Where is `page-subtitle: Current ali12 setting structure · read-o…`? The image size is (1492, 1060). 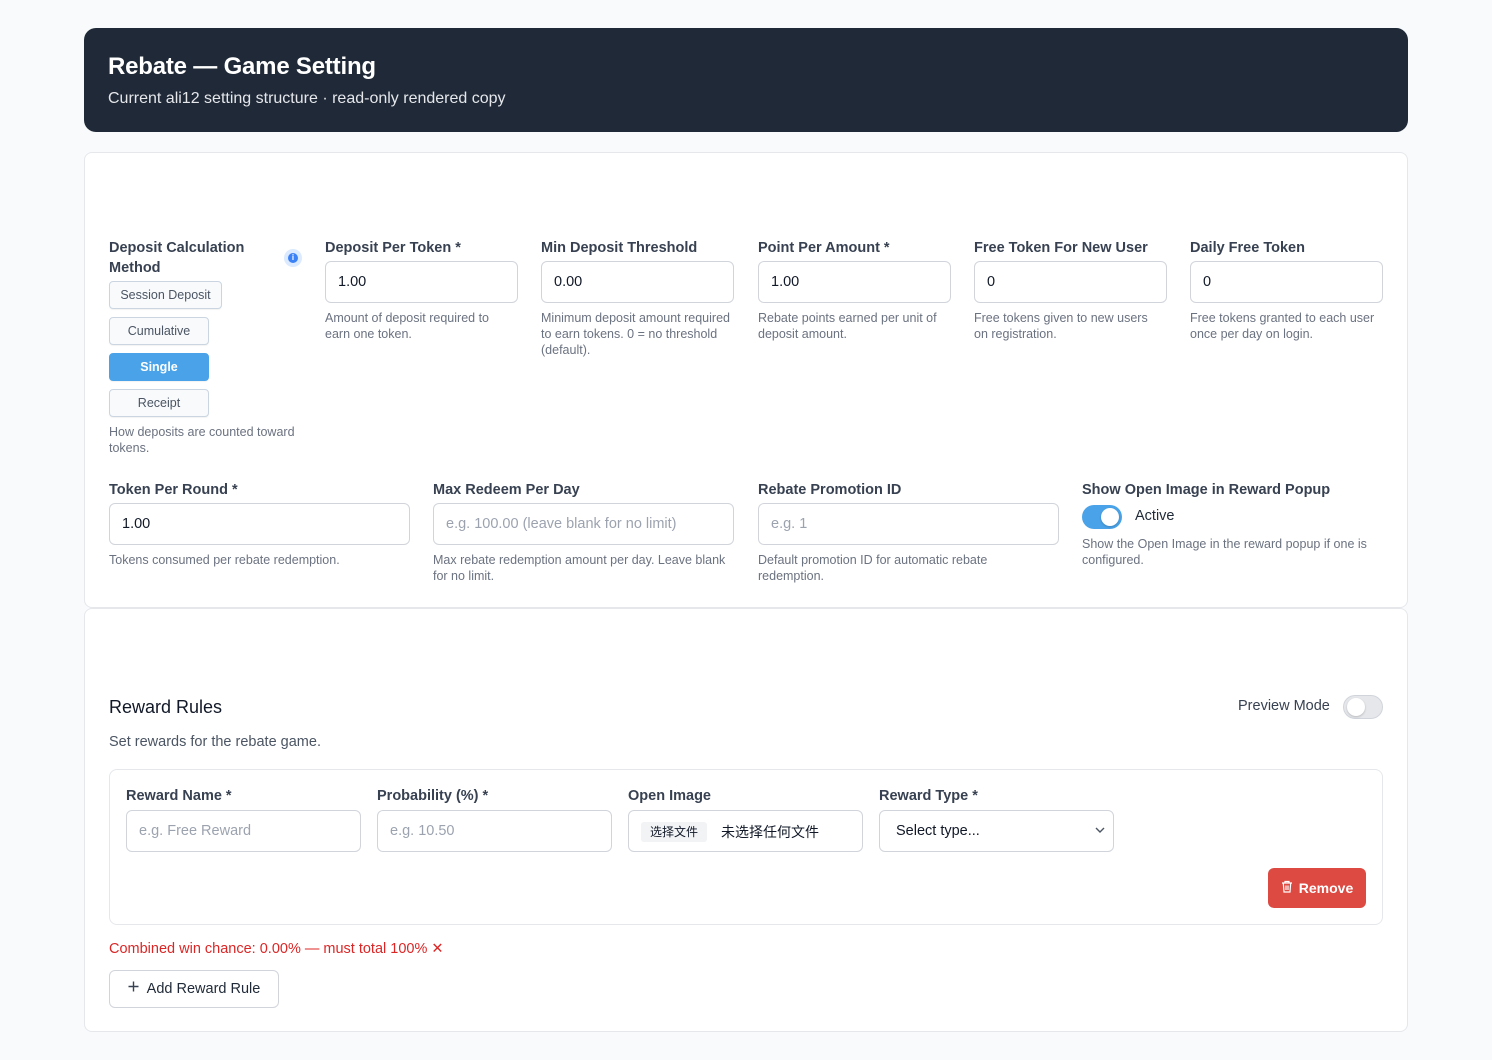 page-subtitle: Current ali12 setting structure · read-o… is located at coordinates (307, 98).